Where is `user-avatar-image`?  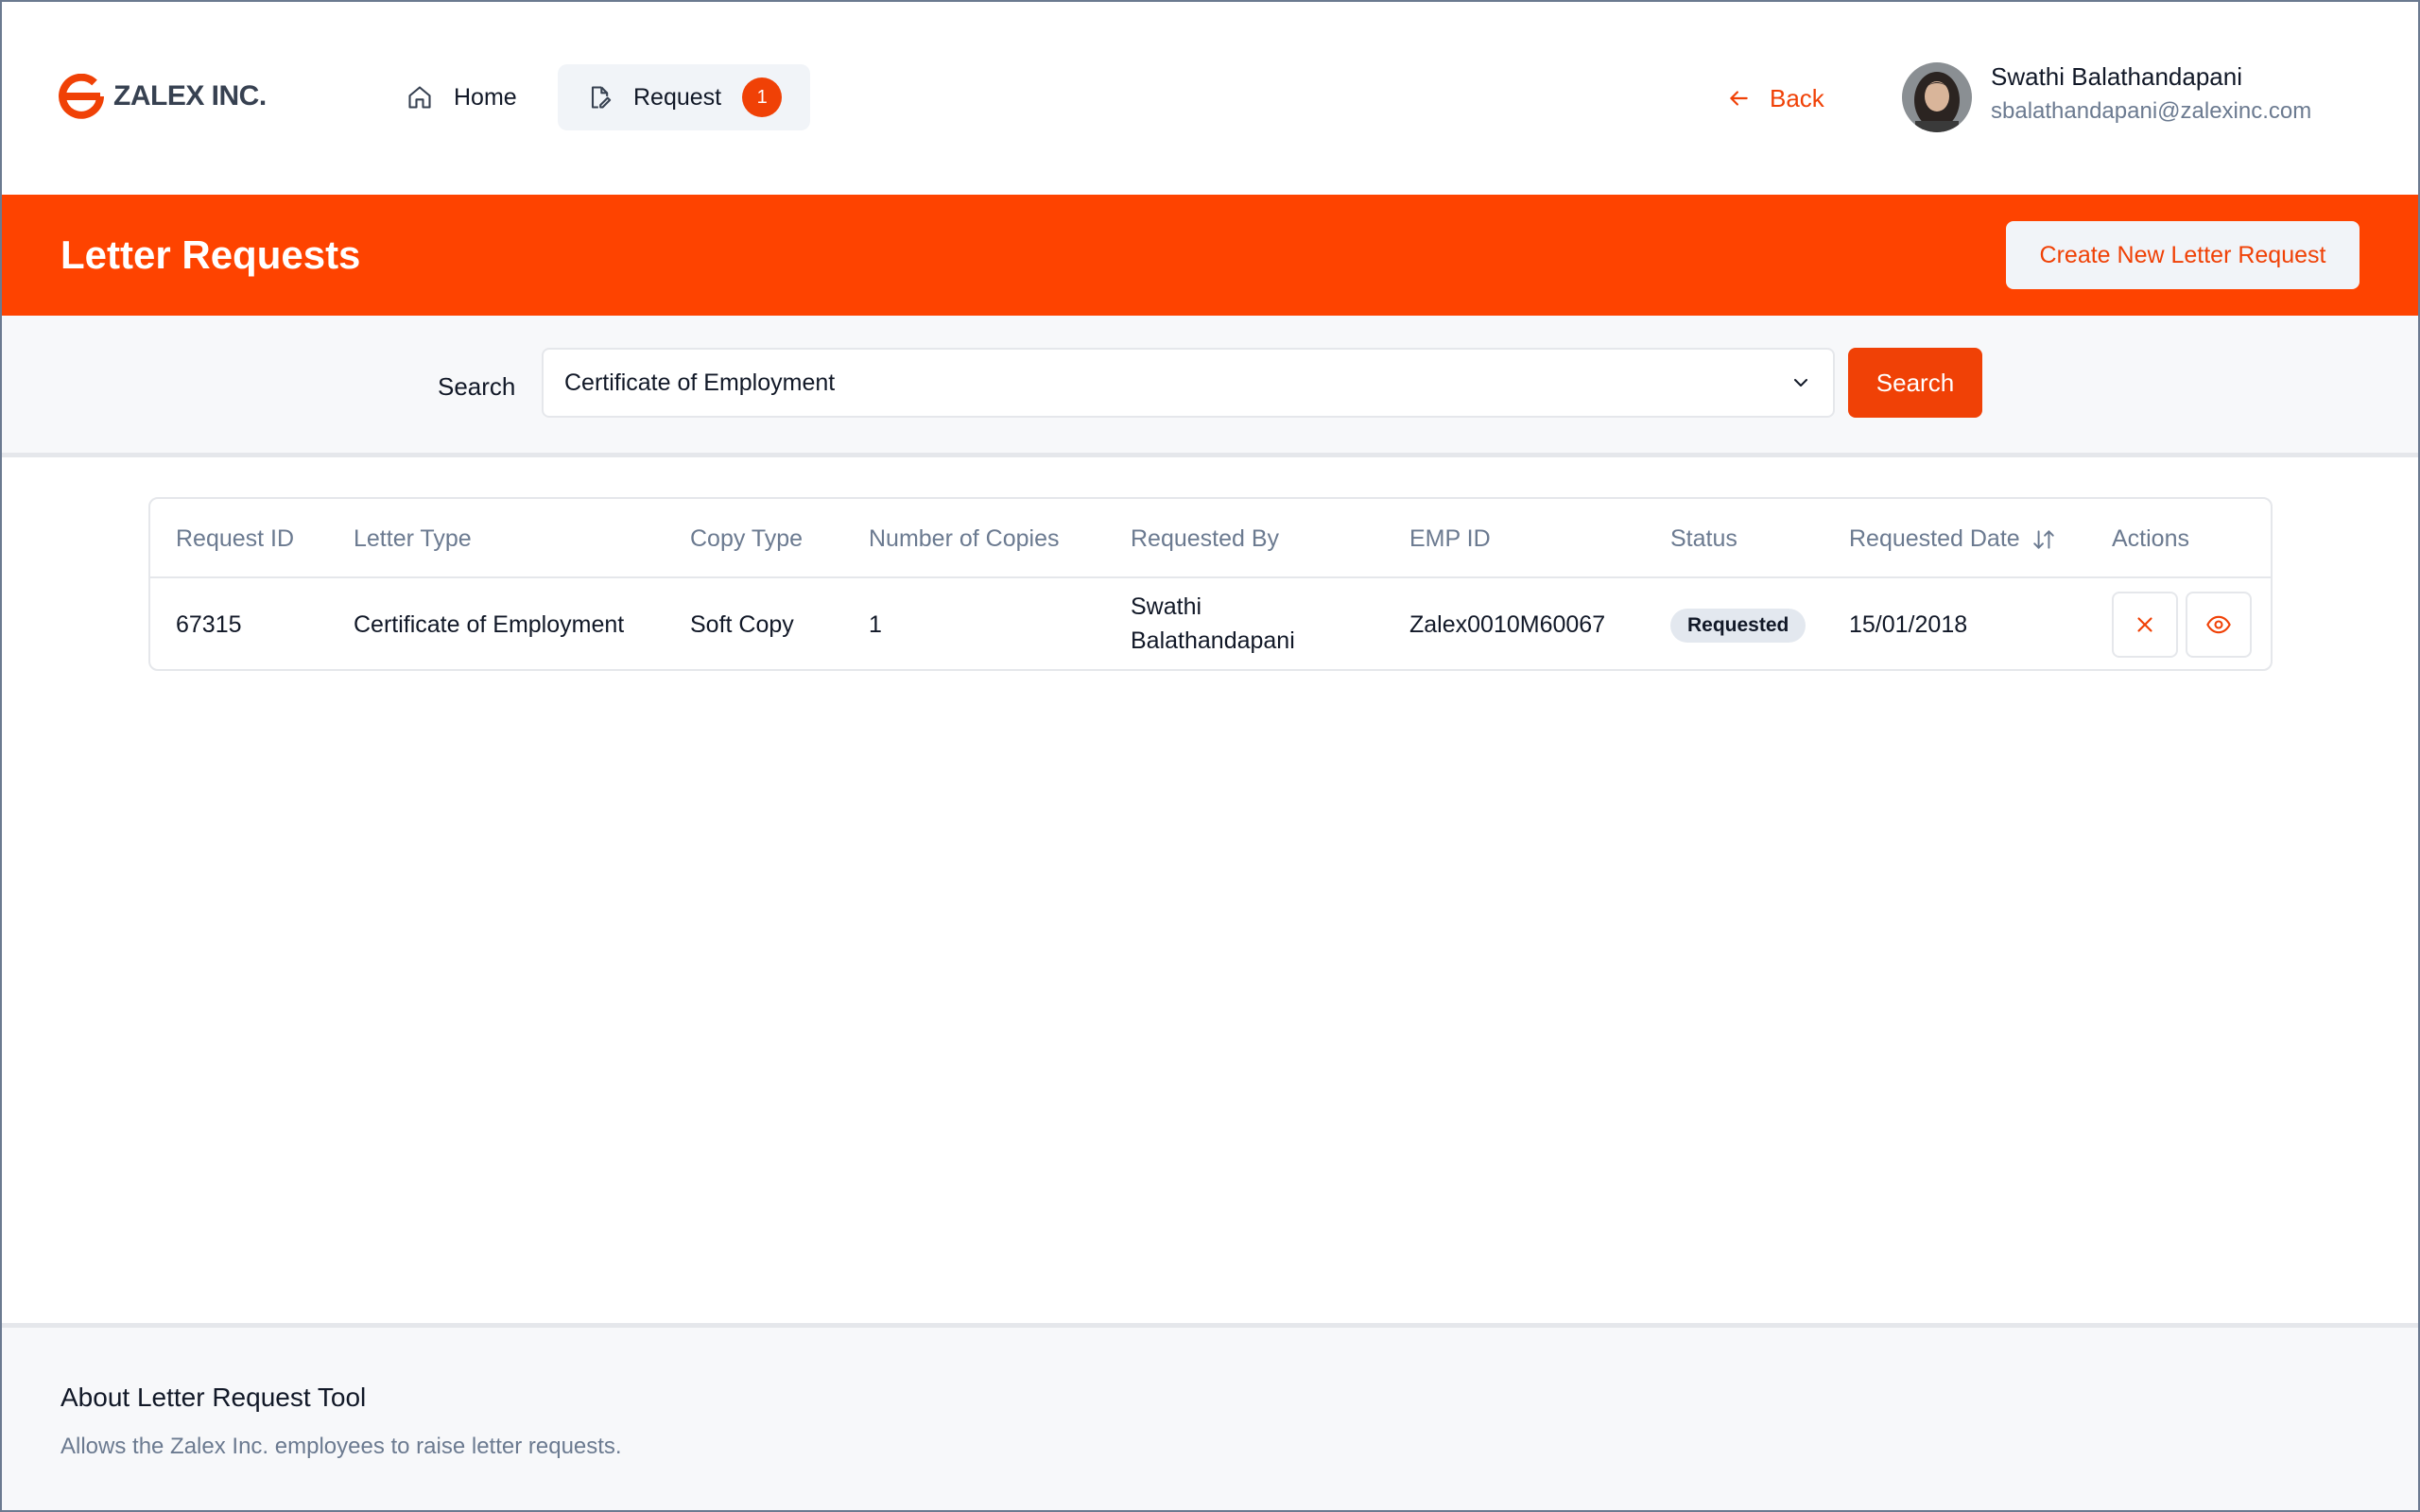 user-avatar-image is located at coordinates (1937, 97).